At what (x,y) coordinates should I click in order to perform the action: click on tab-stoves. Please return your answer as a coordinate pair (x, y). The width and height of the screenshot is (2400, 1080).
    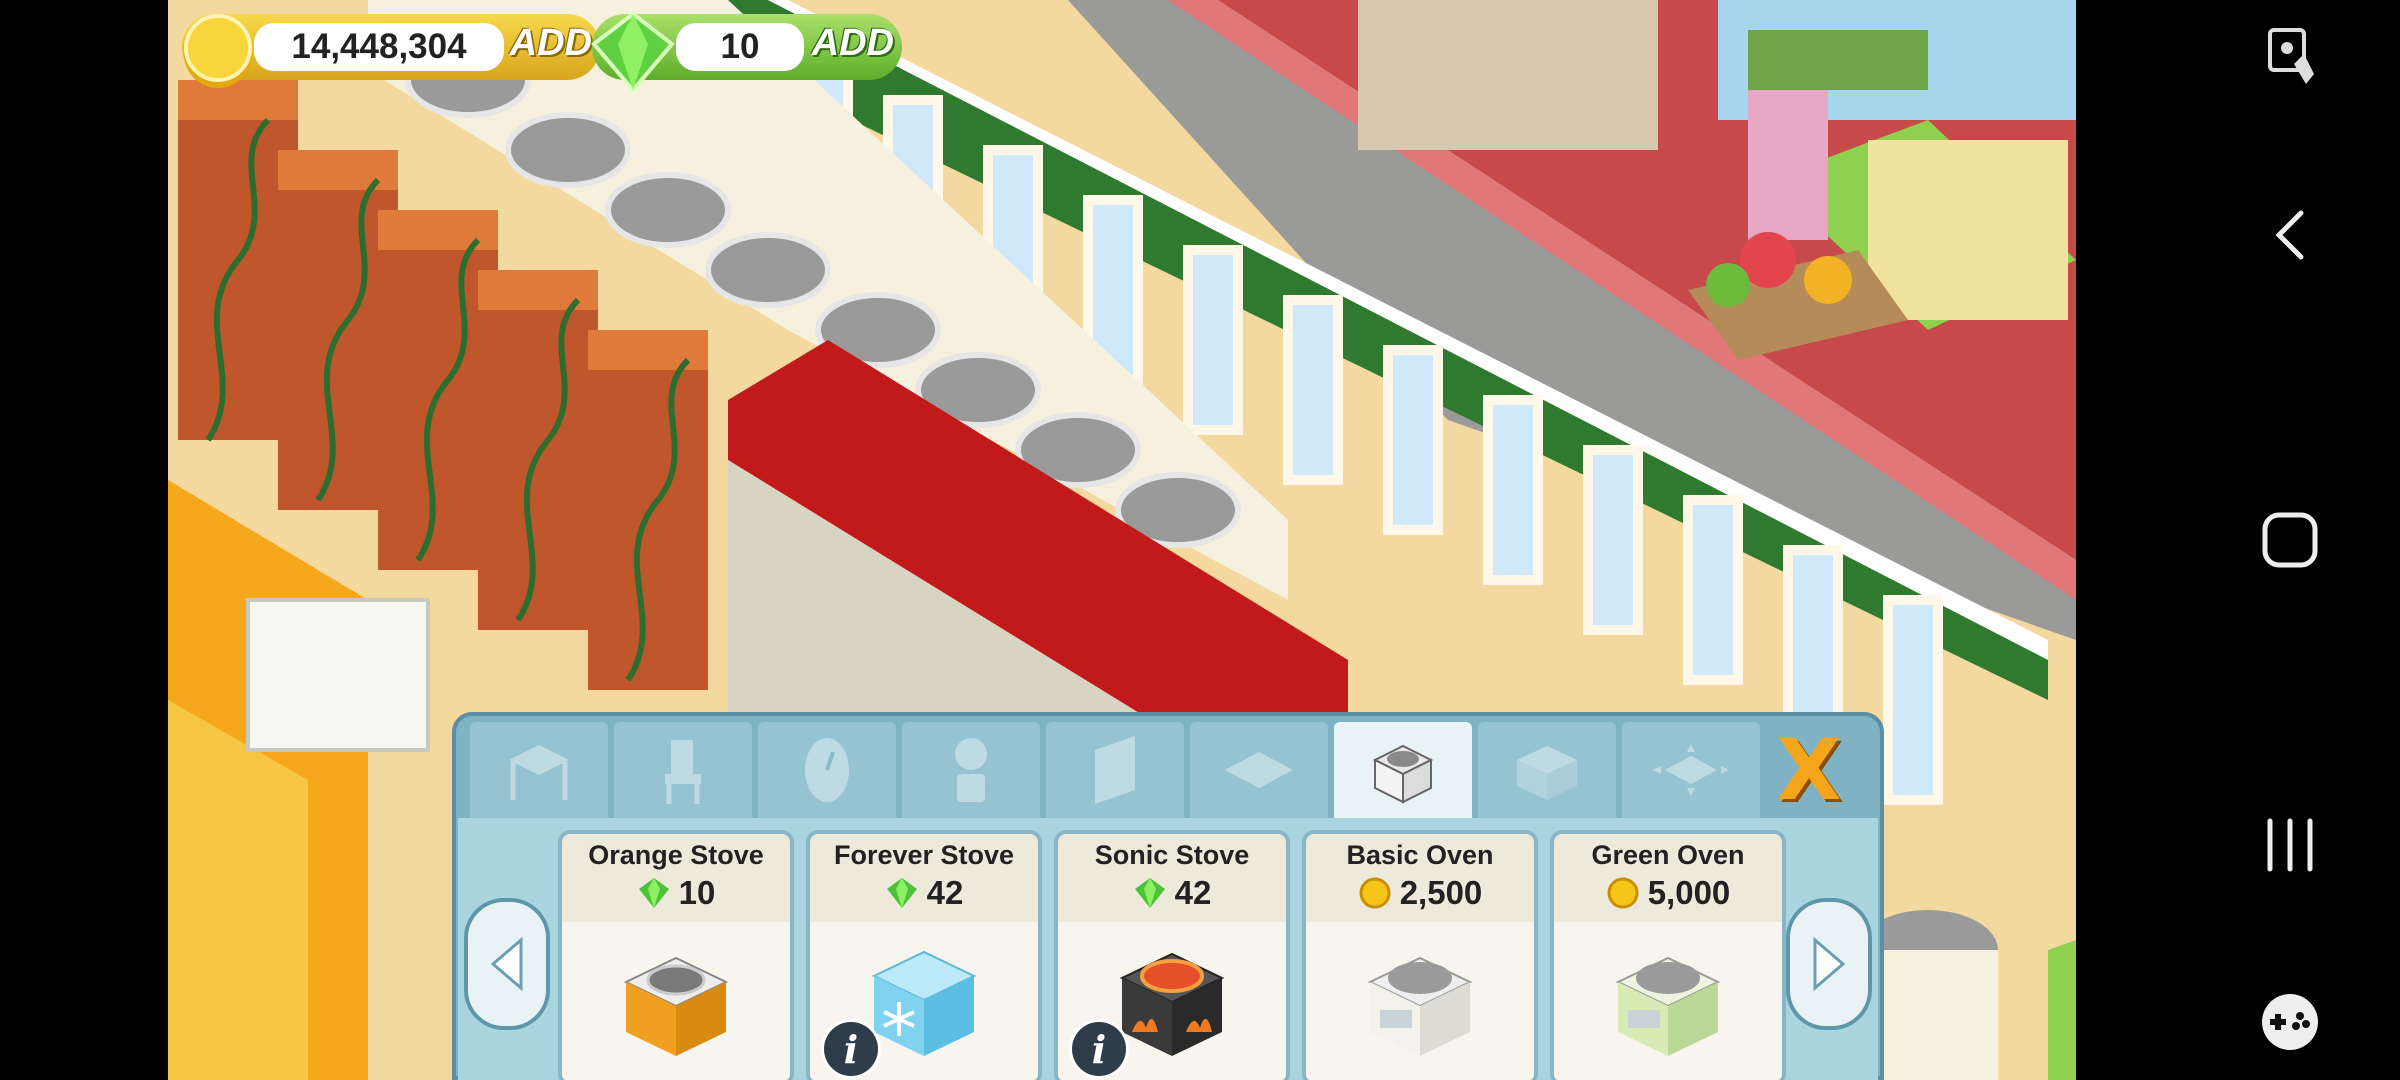
    Looking at the image, I should click on (1403, 770).